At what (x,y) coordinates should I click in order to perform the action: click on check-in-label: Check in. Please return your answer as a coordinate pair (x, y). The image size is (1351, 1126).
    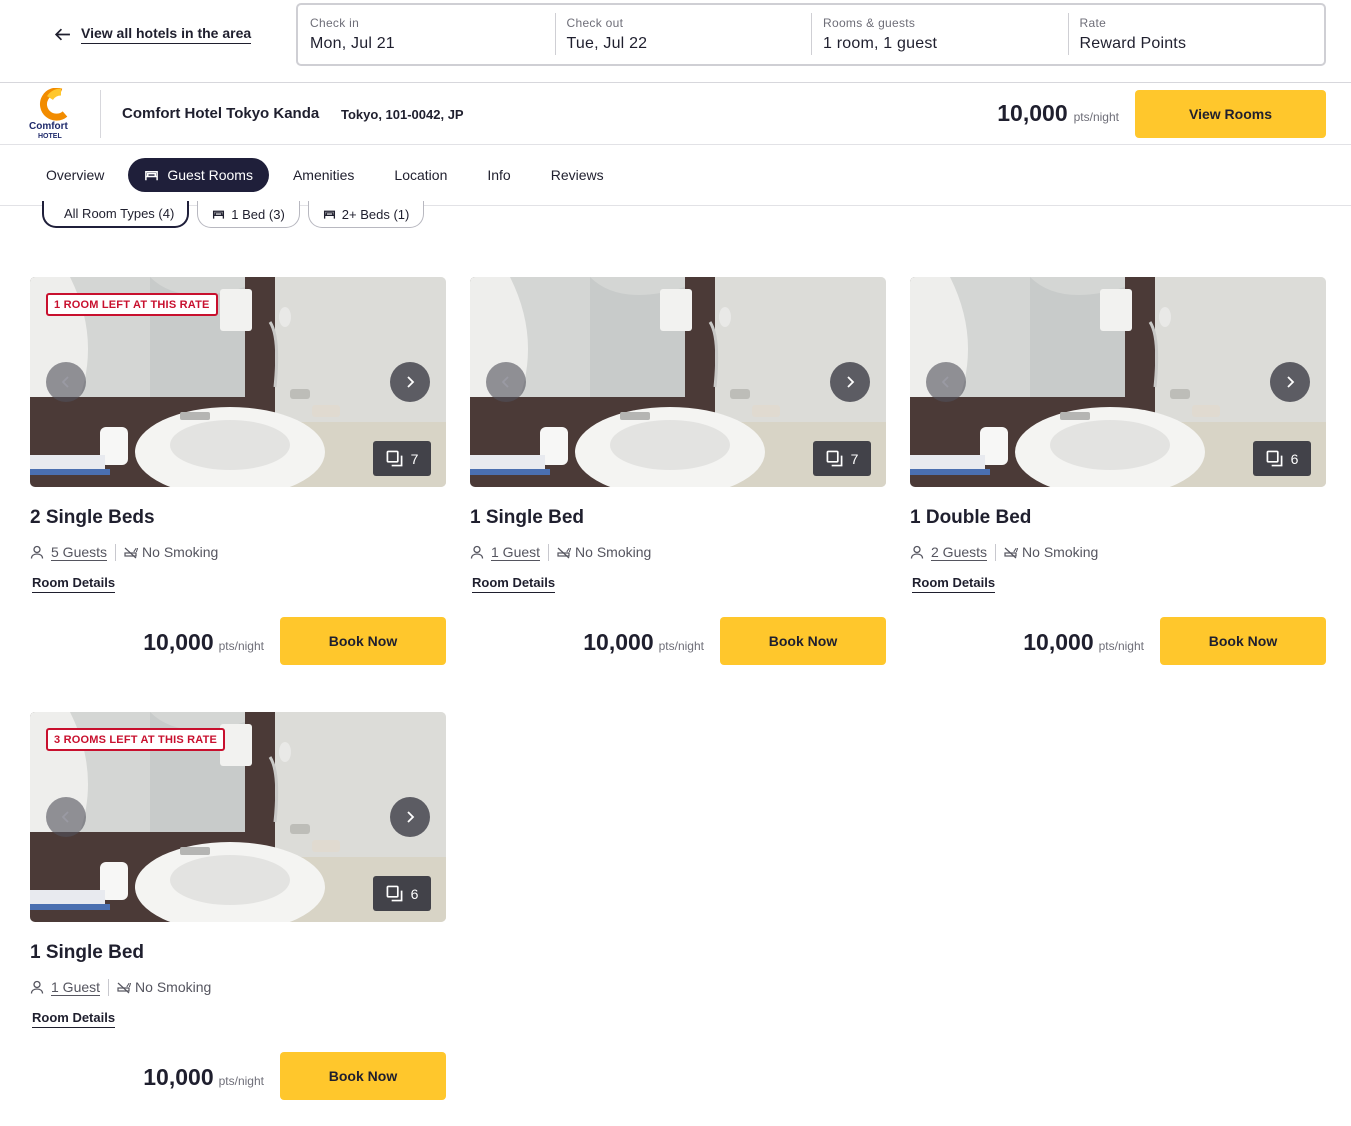
    Looking at the image, I should click on (335, 23).